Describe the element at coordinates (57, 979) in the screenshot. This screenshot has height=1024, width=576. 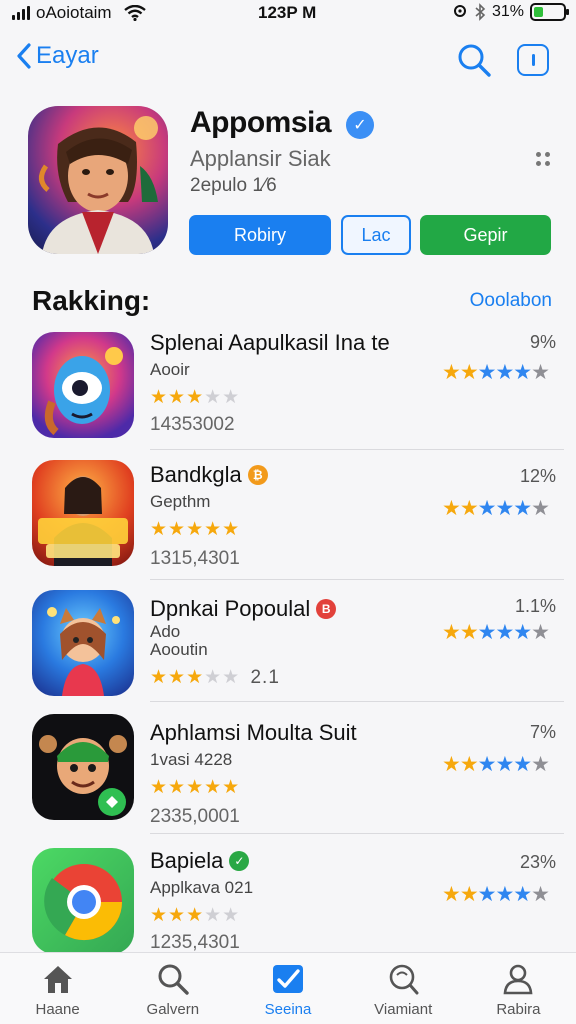
I see `home-icon` at that location.